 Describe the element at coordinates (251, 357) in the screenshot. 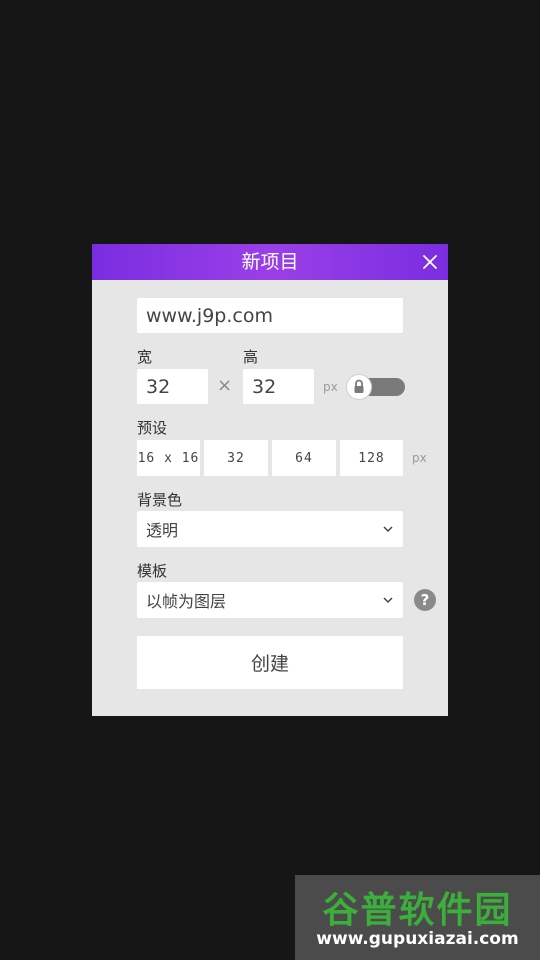

I see `height-label: 高` at that location.